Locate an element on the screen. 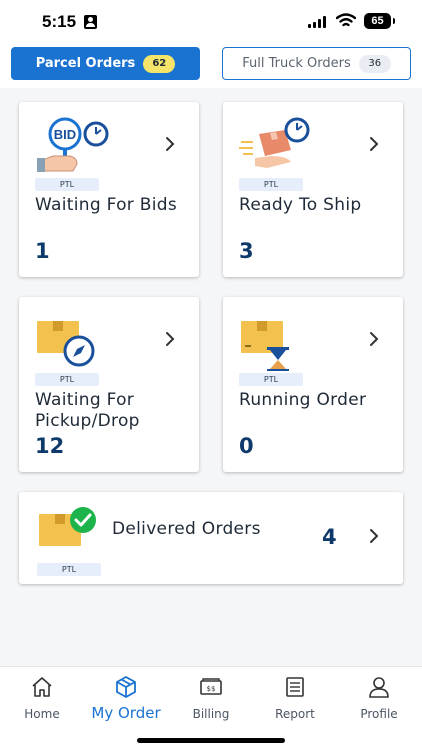  home-indicator is located at coordinates (211, 740).